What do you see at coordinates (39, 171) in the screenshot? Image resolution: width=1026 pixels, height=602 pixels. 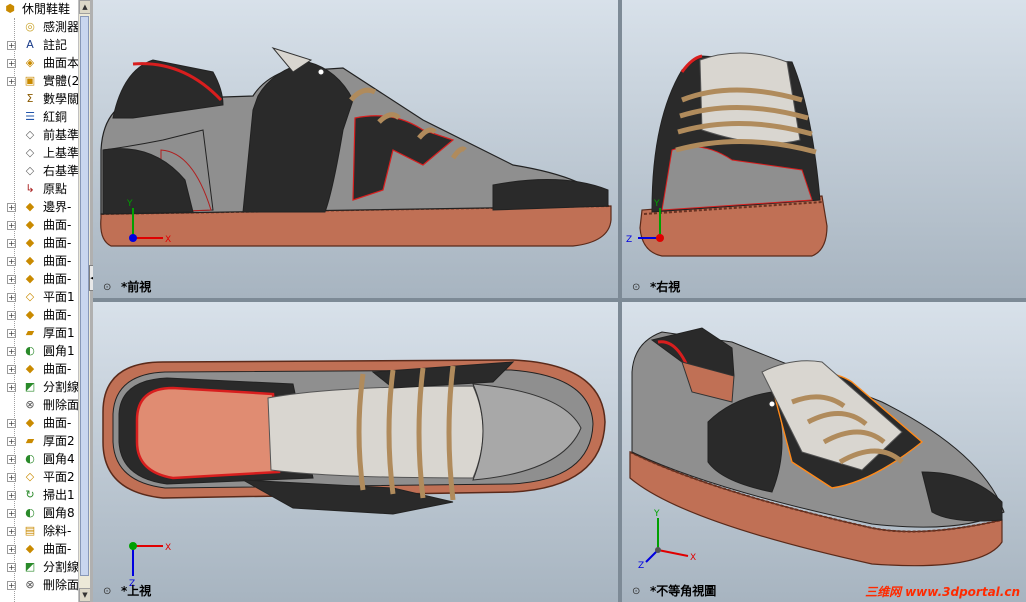 I see `tree-item: ◇ 右基準` at bounding box center [39, 171].